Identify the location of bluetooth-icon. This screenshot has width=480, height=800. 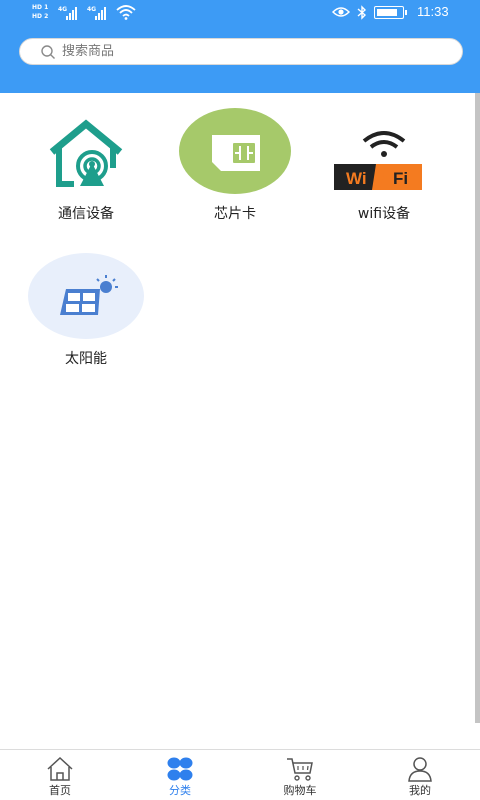
(362, 12).